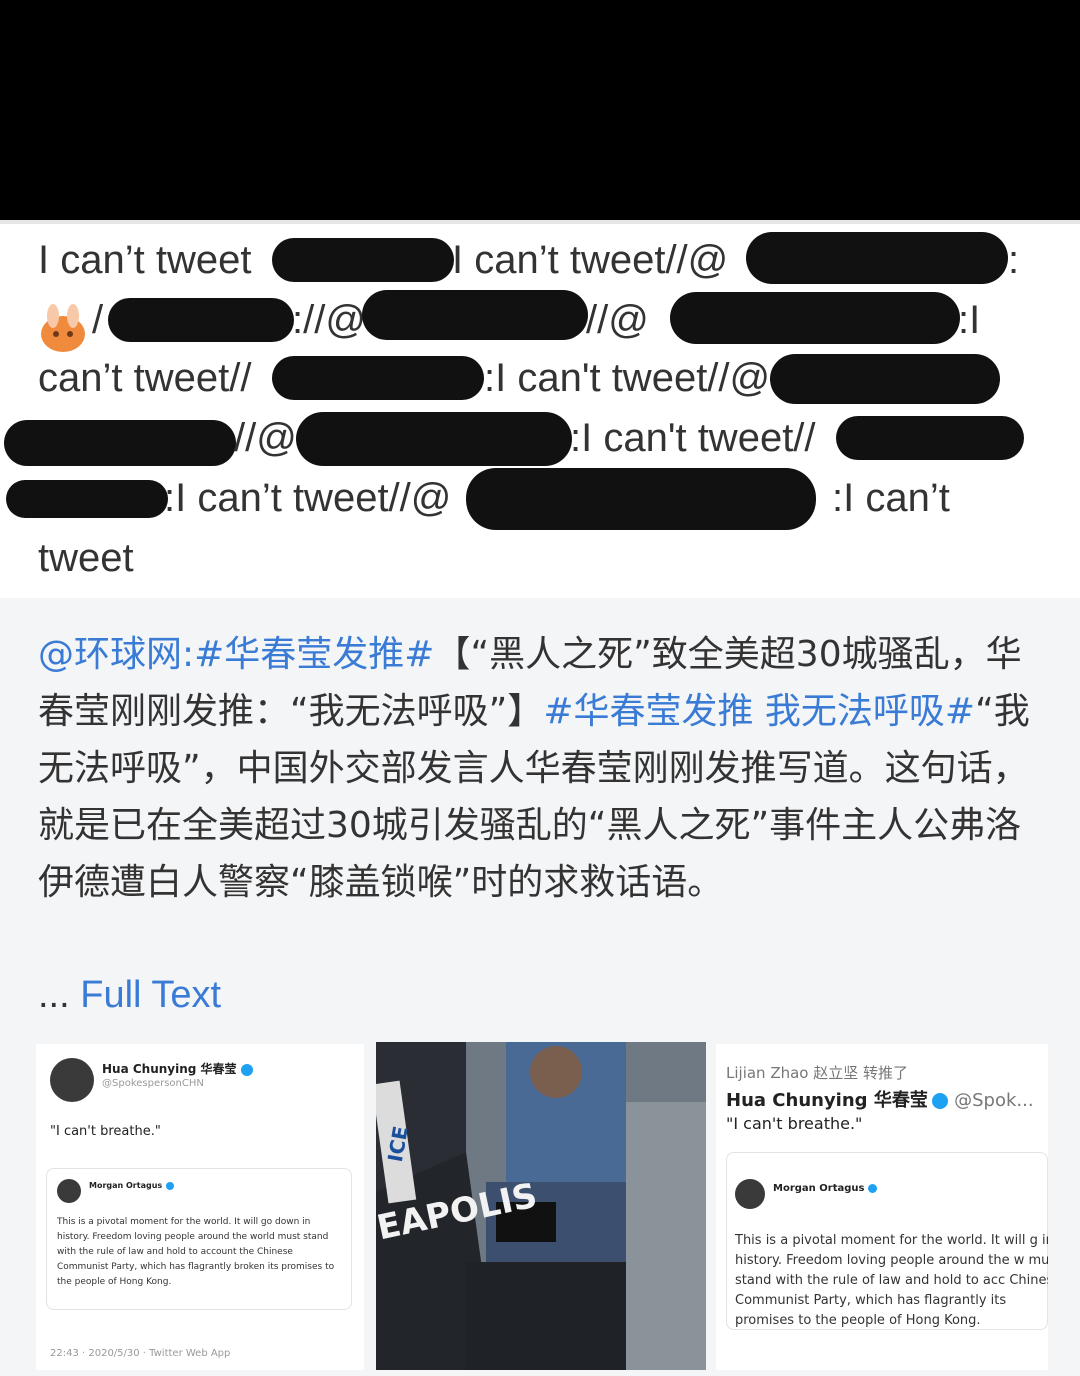 This screenshot has height=1376, width=1080. Describe the element at coordinates (329, 320) in the screenshot. I see `repost-mention: ://@` at that location.